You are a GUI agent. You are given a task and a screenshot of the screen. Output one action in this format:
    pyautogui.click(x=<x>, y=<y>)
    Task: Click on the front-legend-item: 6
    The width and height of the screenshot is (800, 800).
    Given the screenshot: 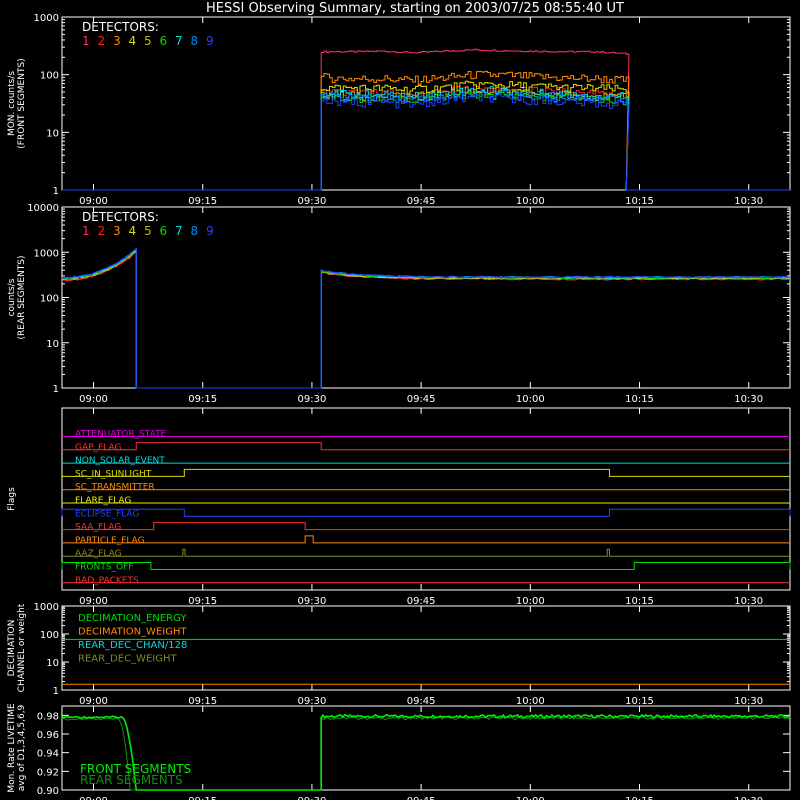 What is the action you would take?
    pyautogui.click(x=164, y=41)
    